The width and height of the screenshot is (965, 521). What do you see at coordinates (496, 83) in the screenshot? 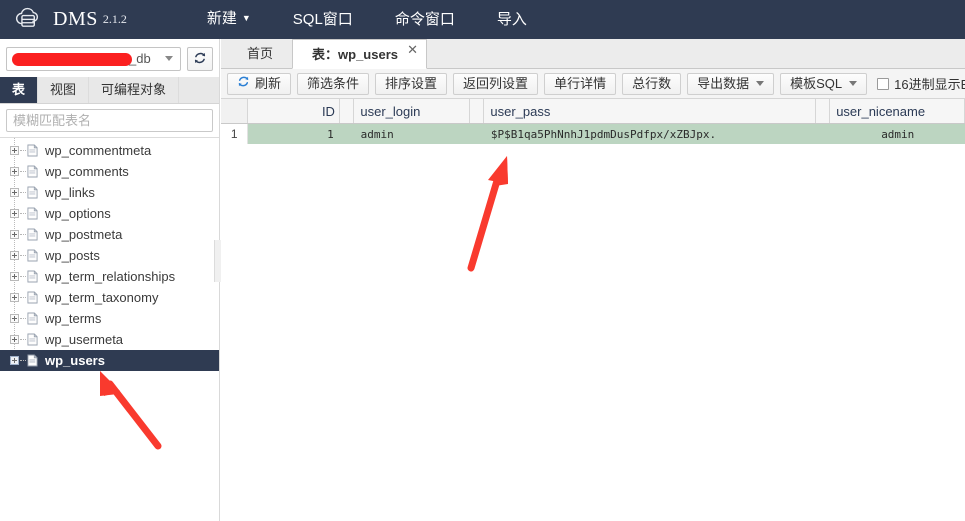
I see `return-column-settings-button: 返回列设置` at bounding box center [496, 83].